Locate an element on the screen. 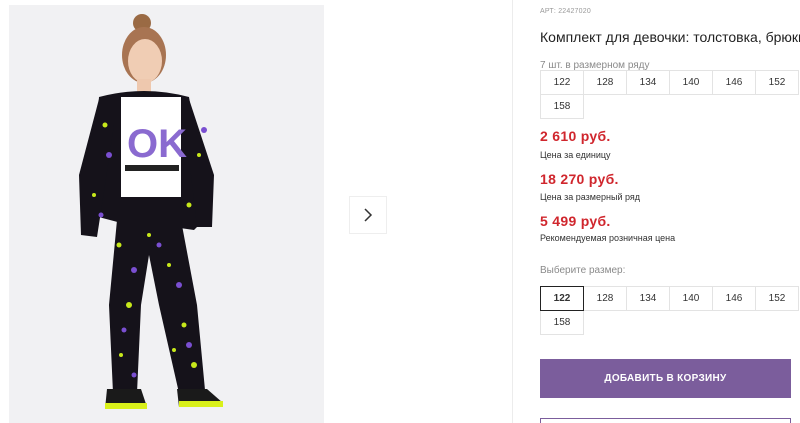 The width and height of the screenshot is (800, 423). svg-text: OK is located at coordinates (157, 144).